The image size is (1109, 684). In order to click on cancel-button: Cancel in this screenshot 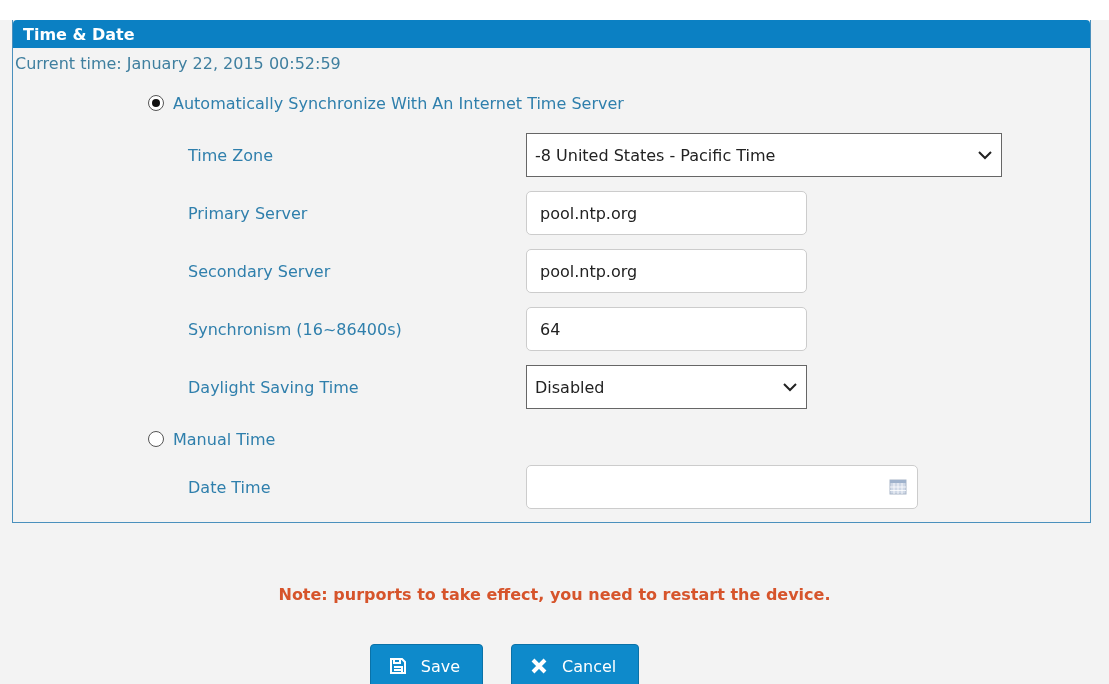, I will do `click(575, 664)`.